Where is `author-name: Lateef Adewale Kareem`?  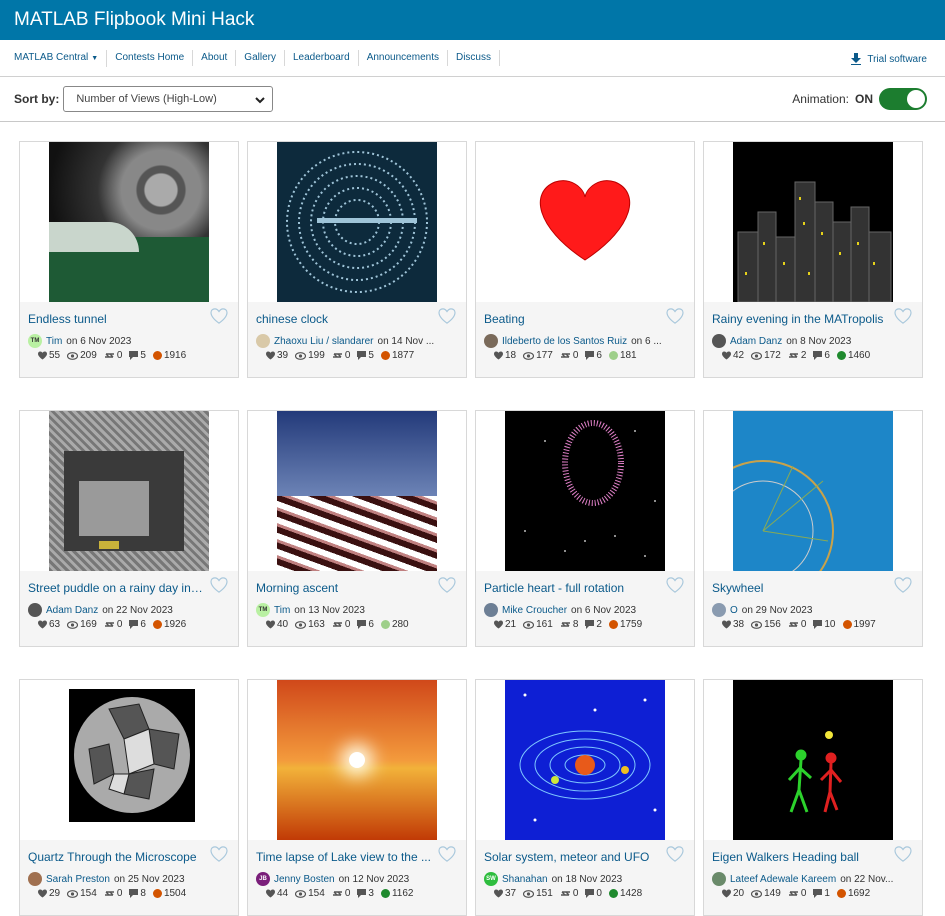 author-name: Lateef Adewale Kareem is located at coordinates (783, 879).